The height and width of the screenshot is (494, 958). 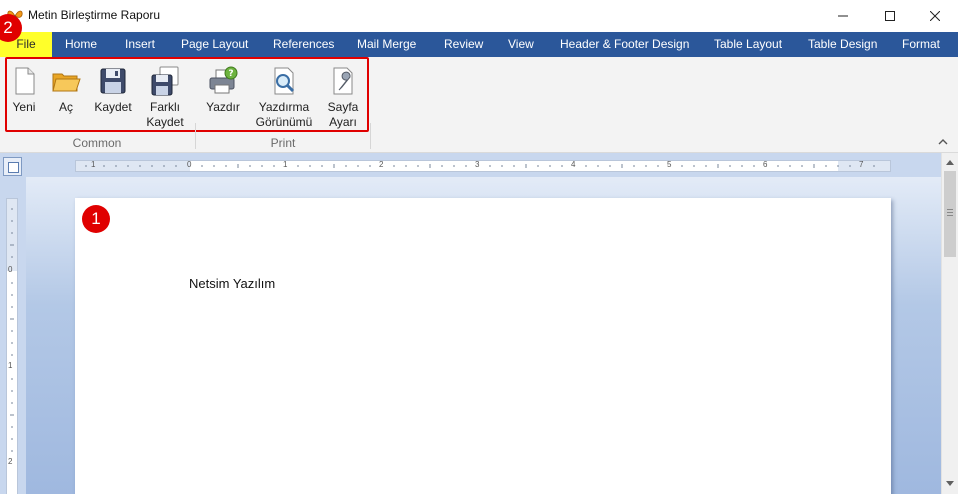 I want to click on save-button: Kaydet, so click(x=113, y=100).